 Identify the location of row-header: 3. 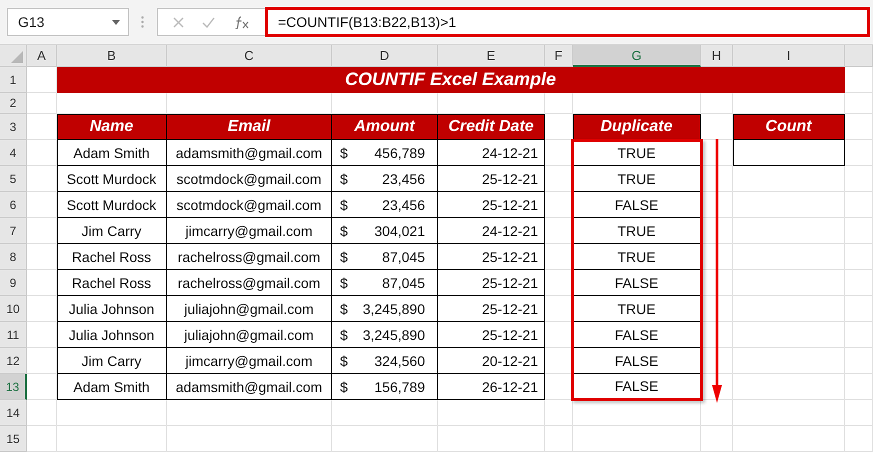
(13, 127).